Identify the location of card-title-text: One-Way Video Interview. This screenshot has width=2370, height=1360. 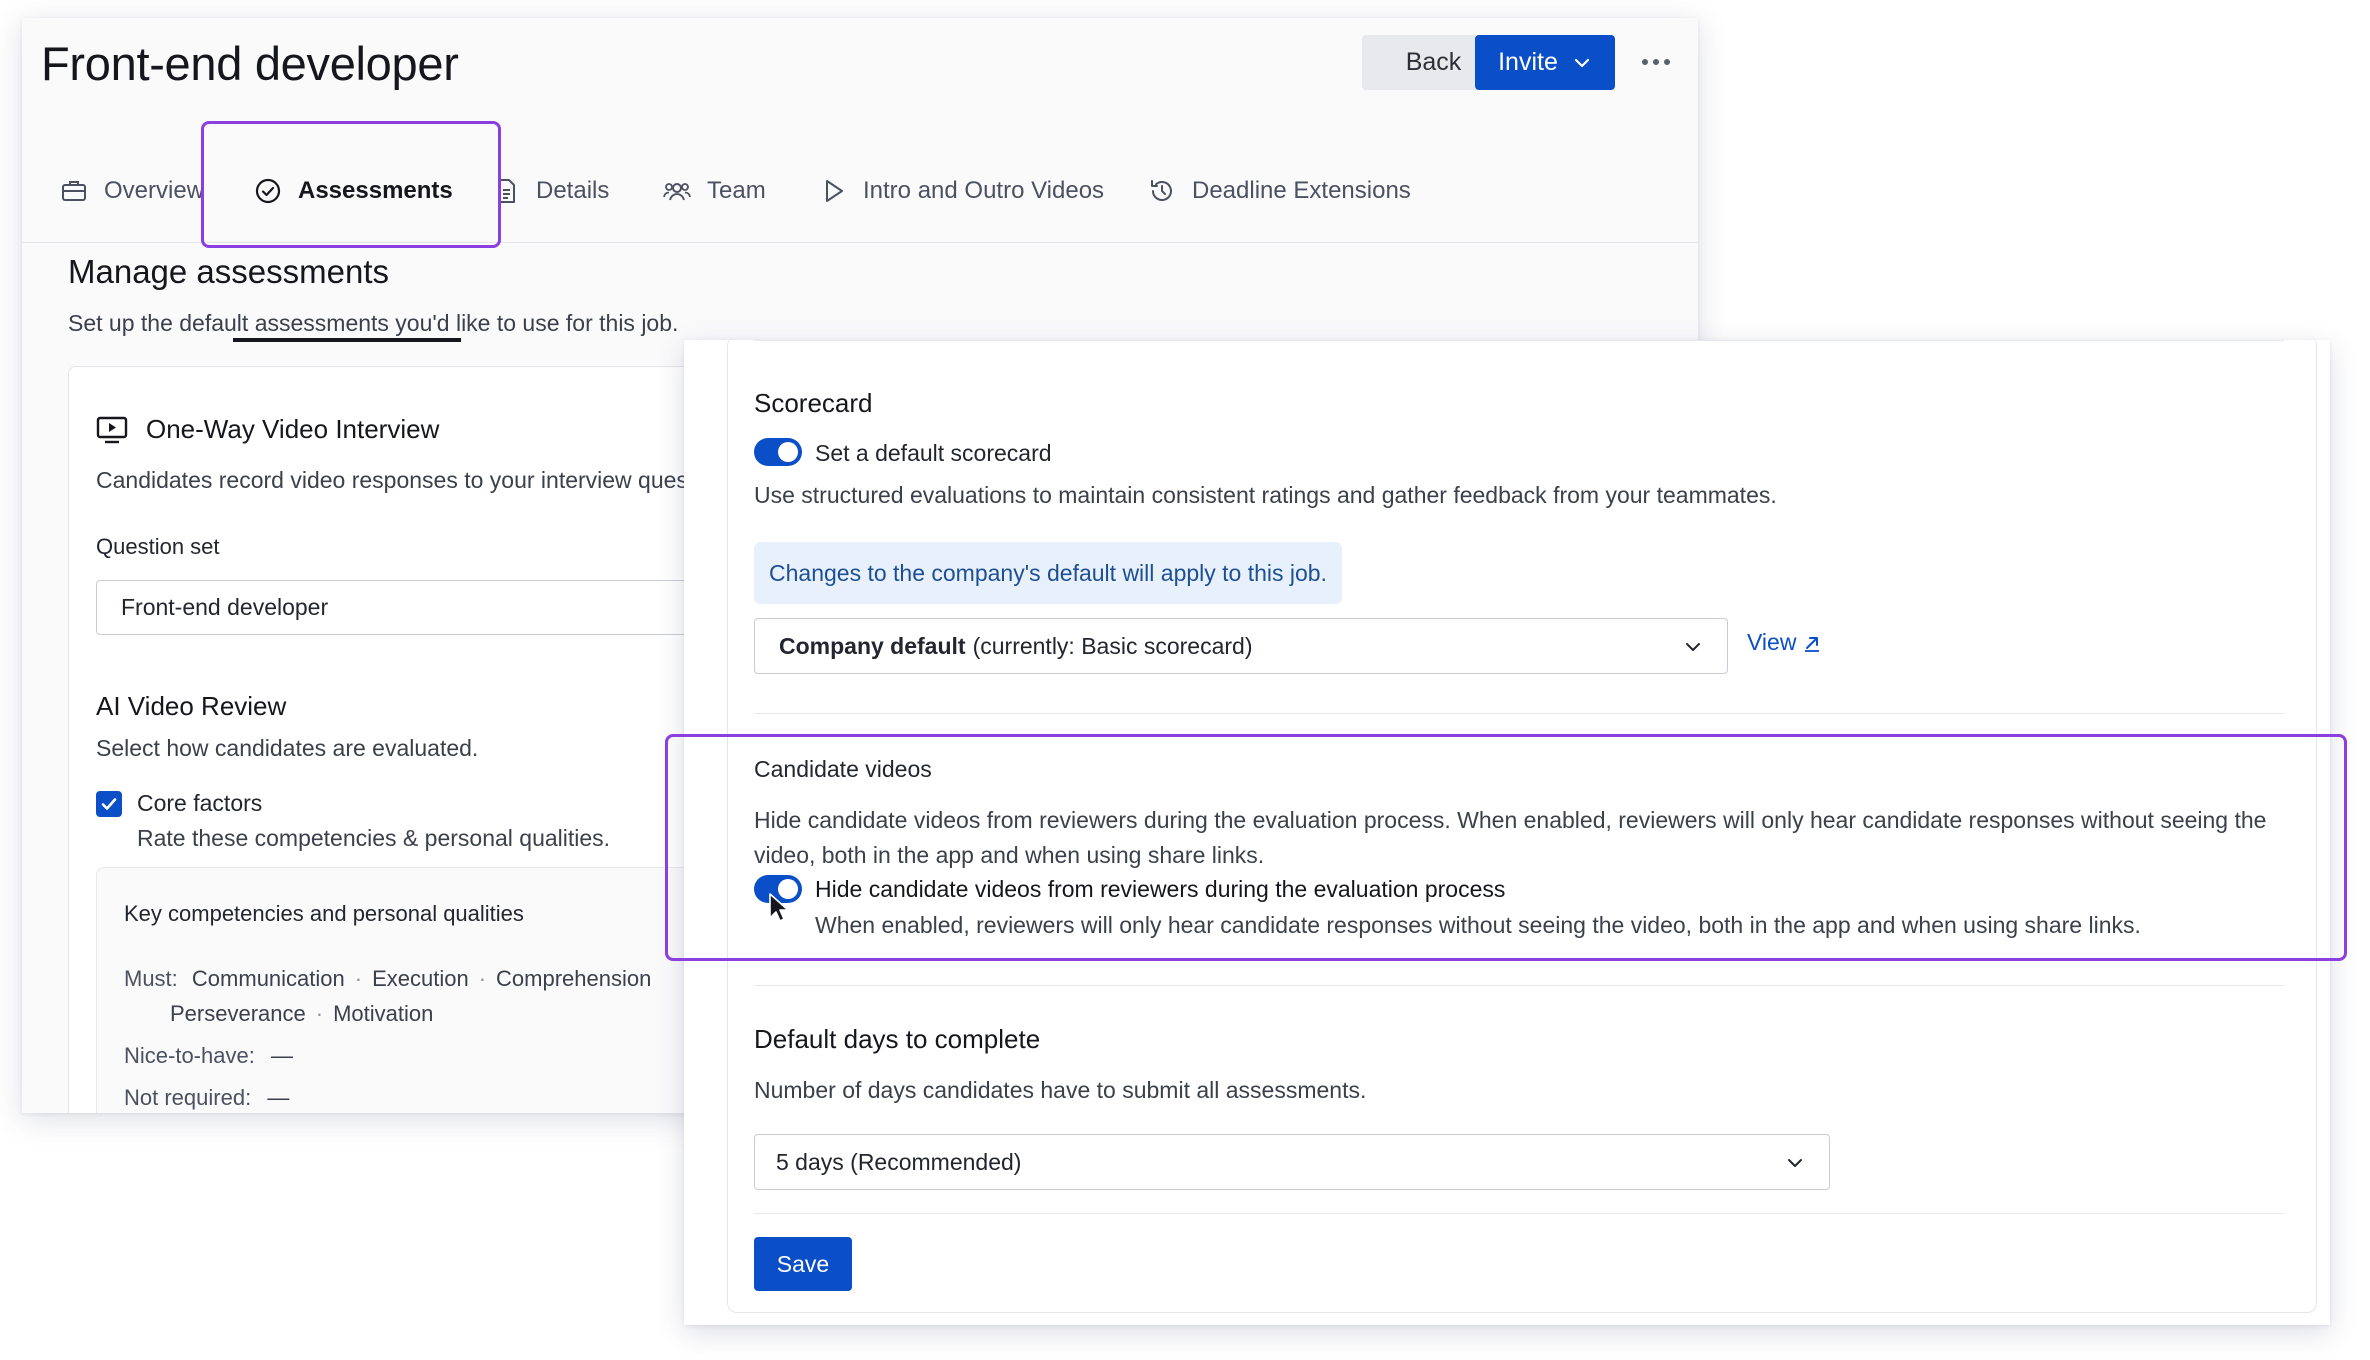
(293, 429).